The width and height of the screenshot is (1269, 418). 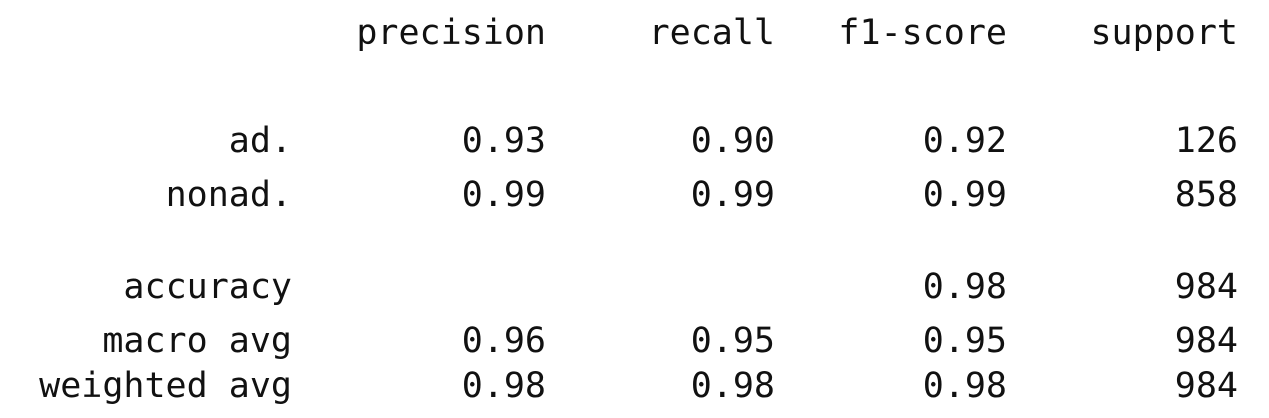 What do you see at coordinates (503, 141) in the screenshot?
I see `precision-value: 0.93` at bounding box center [503, 141].